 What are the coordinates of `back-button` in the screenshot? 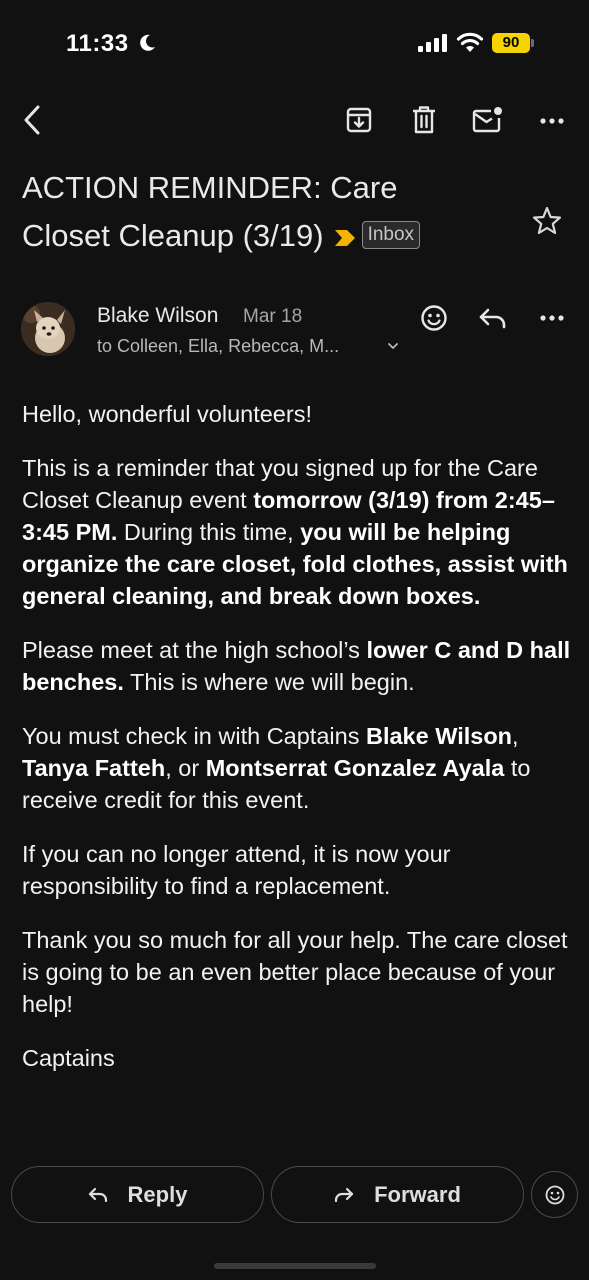 It's located at (32, 120).